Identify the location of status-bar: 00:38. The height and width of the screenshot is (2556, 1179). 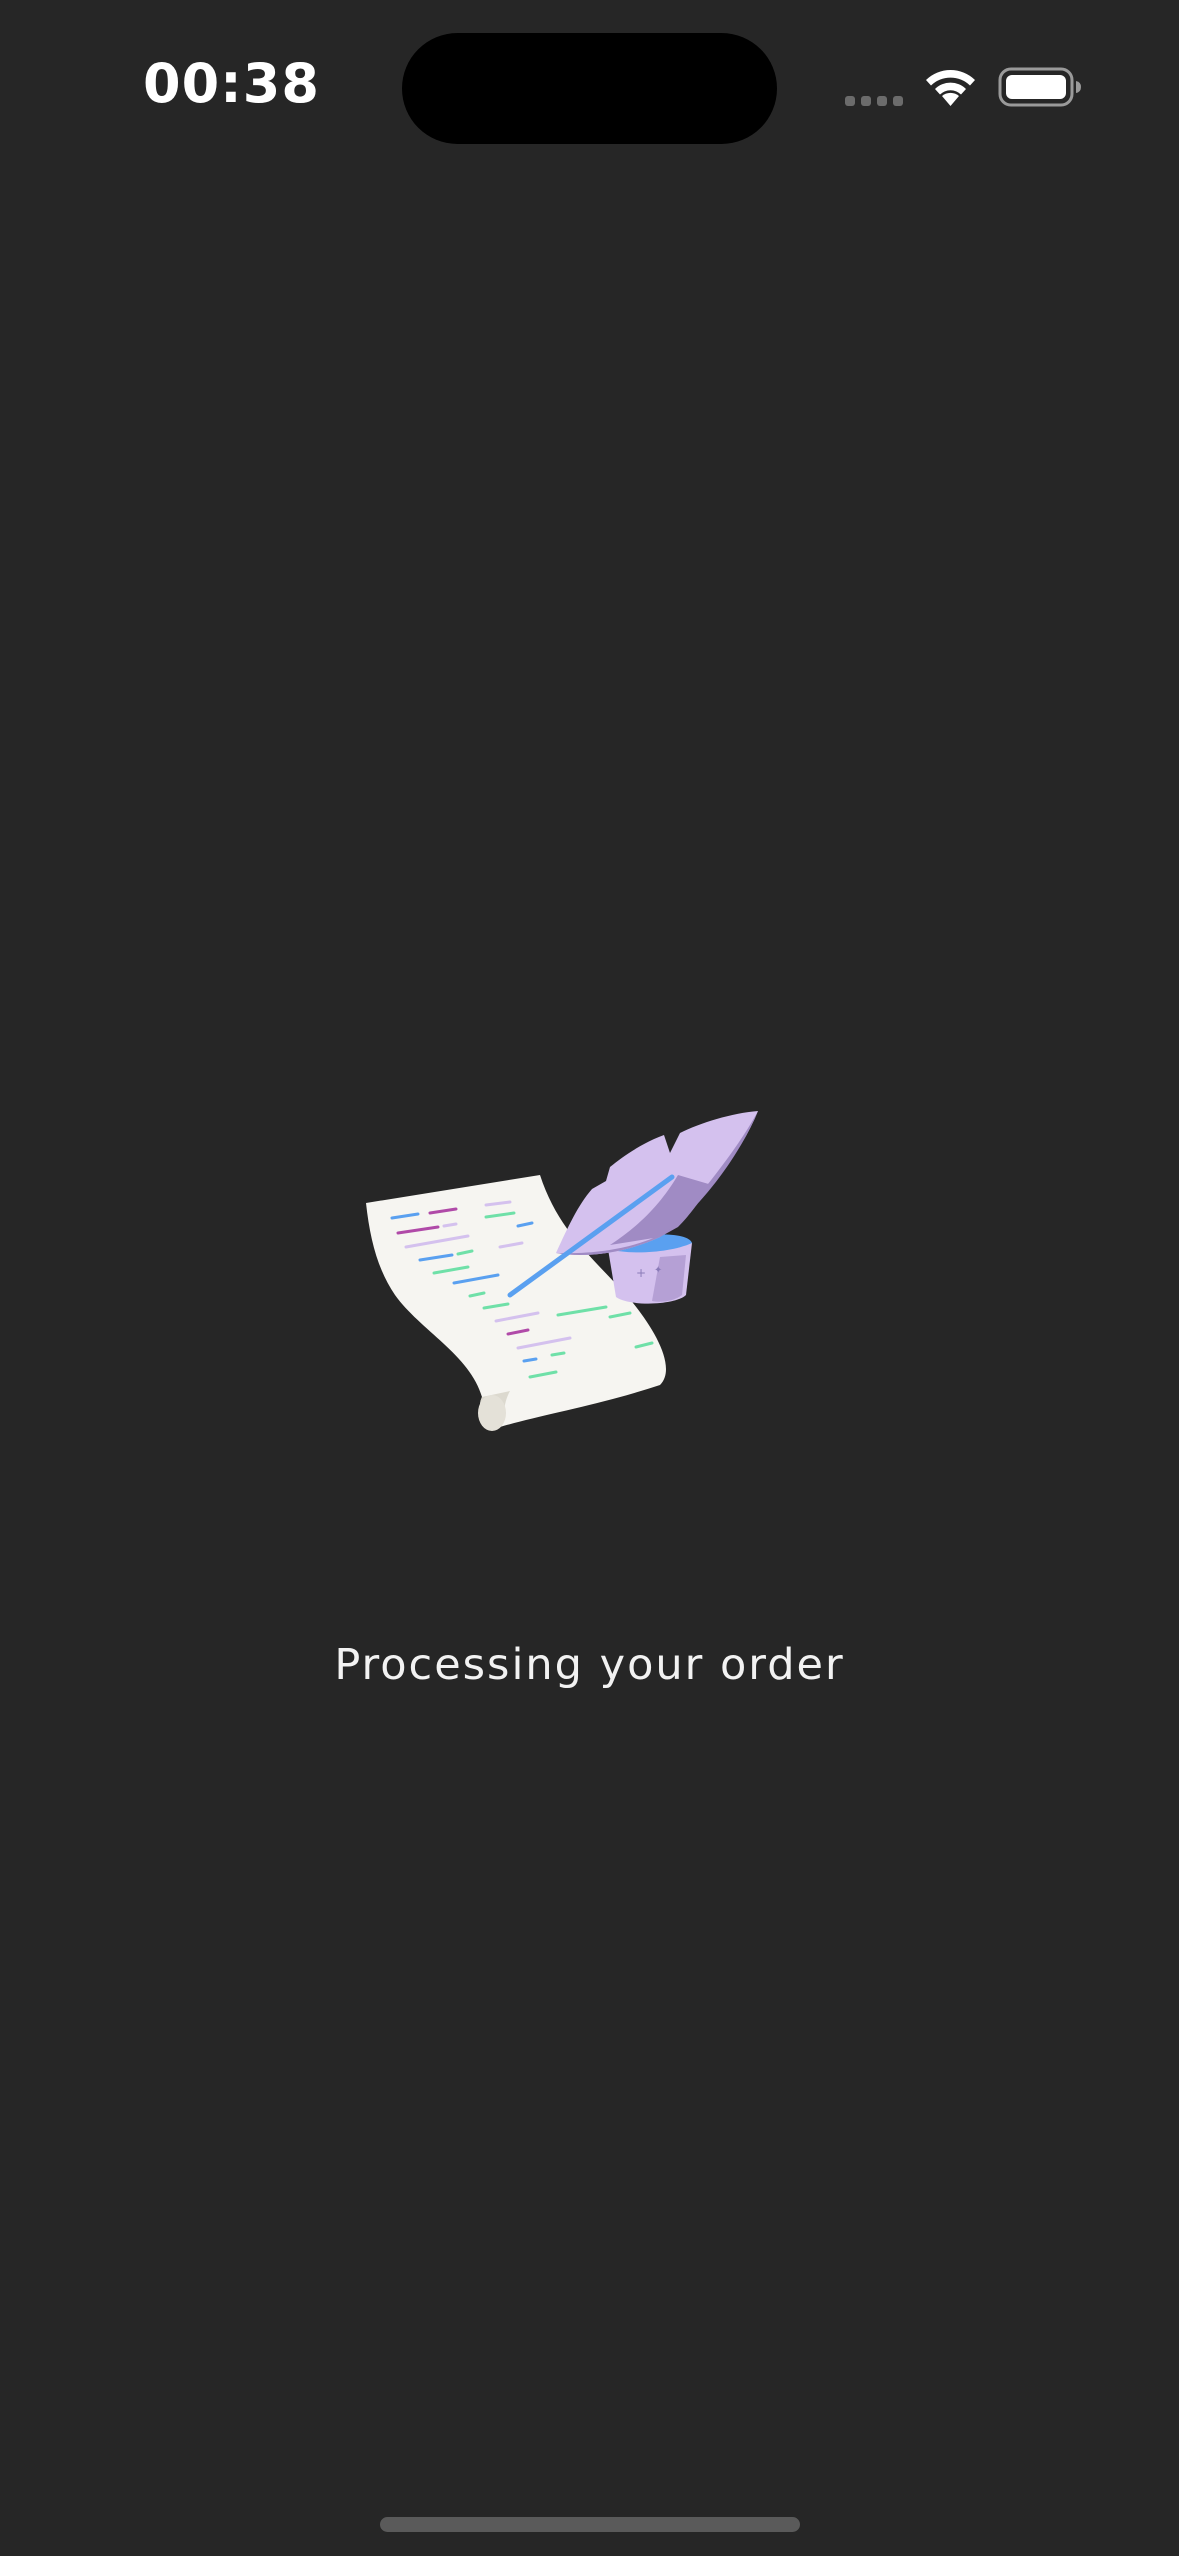
(589, 85).